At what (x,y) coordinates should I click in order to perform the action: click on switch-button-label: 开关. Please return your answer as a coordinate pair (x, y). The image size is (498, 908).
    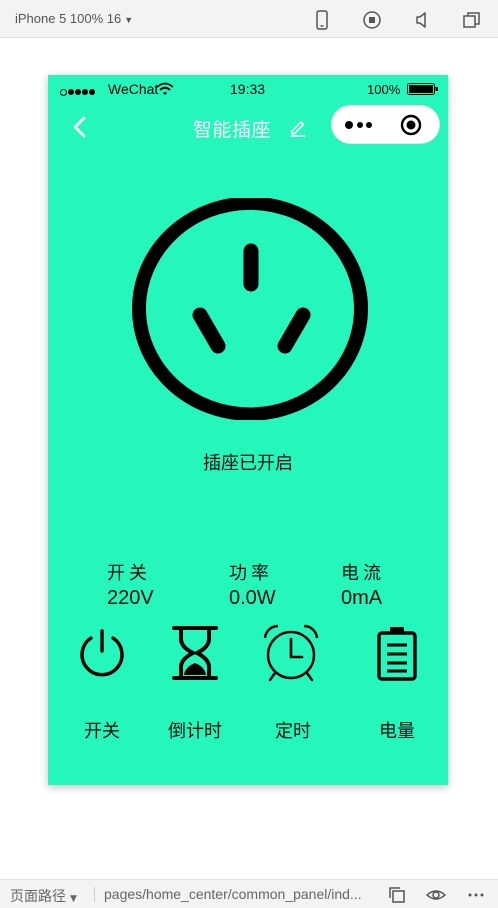
    Looking at the image, I should click on (102, 731).